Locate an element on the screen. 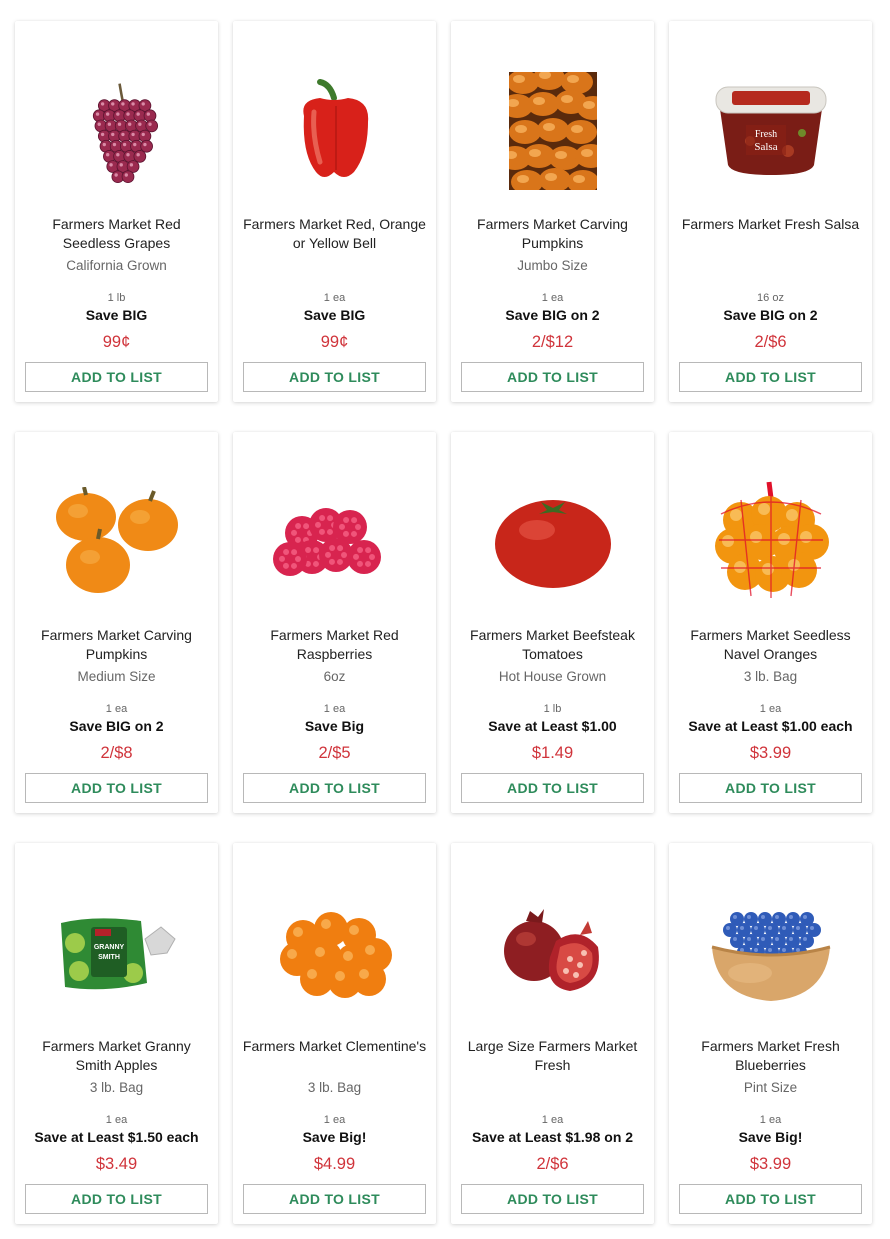 The image size is (890, 1239). raspberries-image is located at coordinates (334, 542).